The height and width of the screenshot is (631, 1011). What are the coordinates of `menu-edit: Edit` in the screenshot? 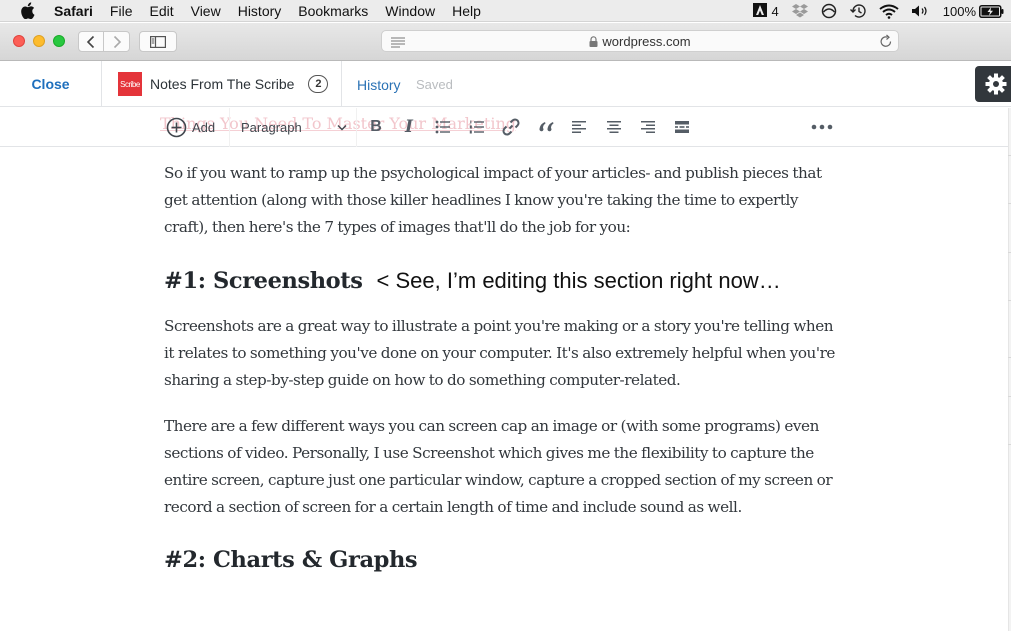 It's located at (161, 11).